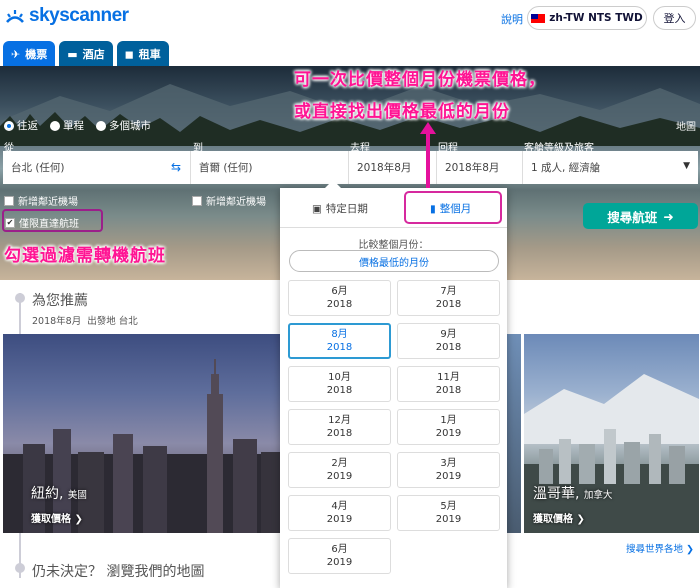 Image resolution: width=700 pixels, height=588 pixels. What do you see at coordinates (73, 126) in the screenshot?
I see `oneway-label: 單程` at bounding box center [73, 126].